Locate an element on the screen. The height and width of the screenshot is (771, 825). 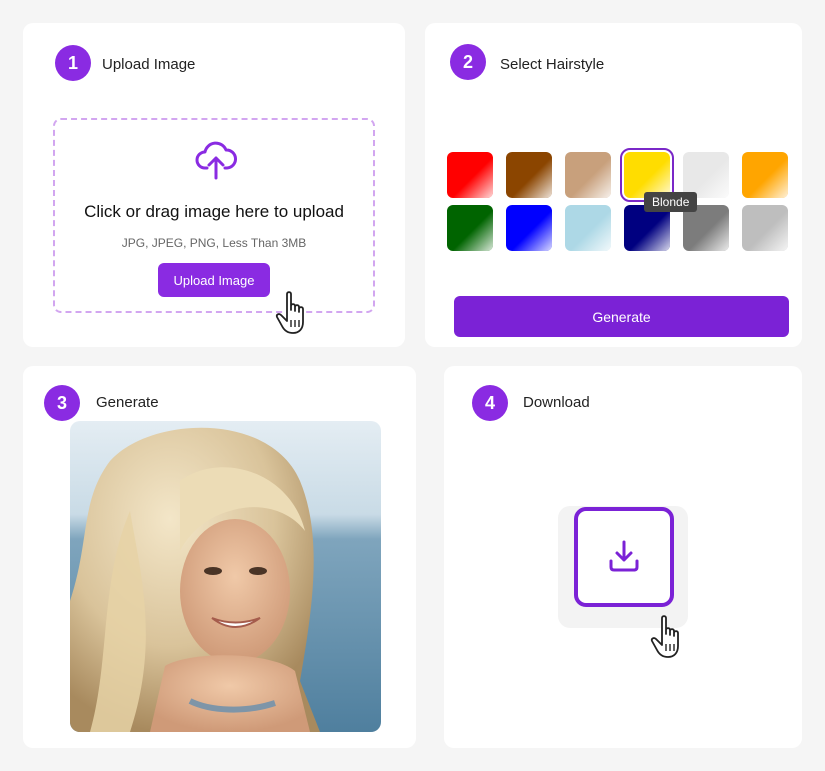
step-number-badge: 1 is located at coordinates (73, 63).